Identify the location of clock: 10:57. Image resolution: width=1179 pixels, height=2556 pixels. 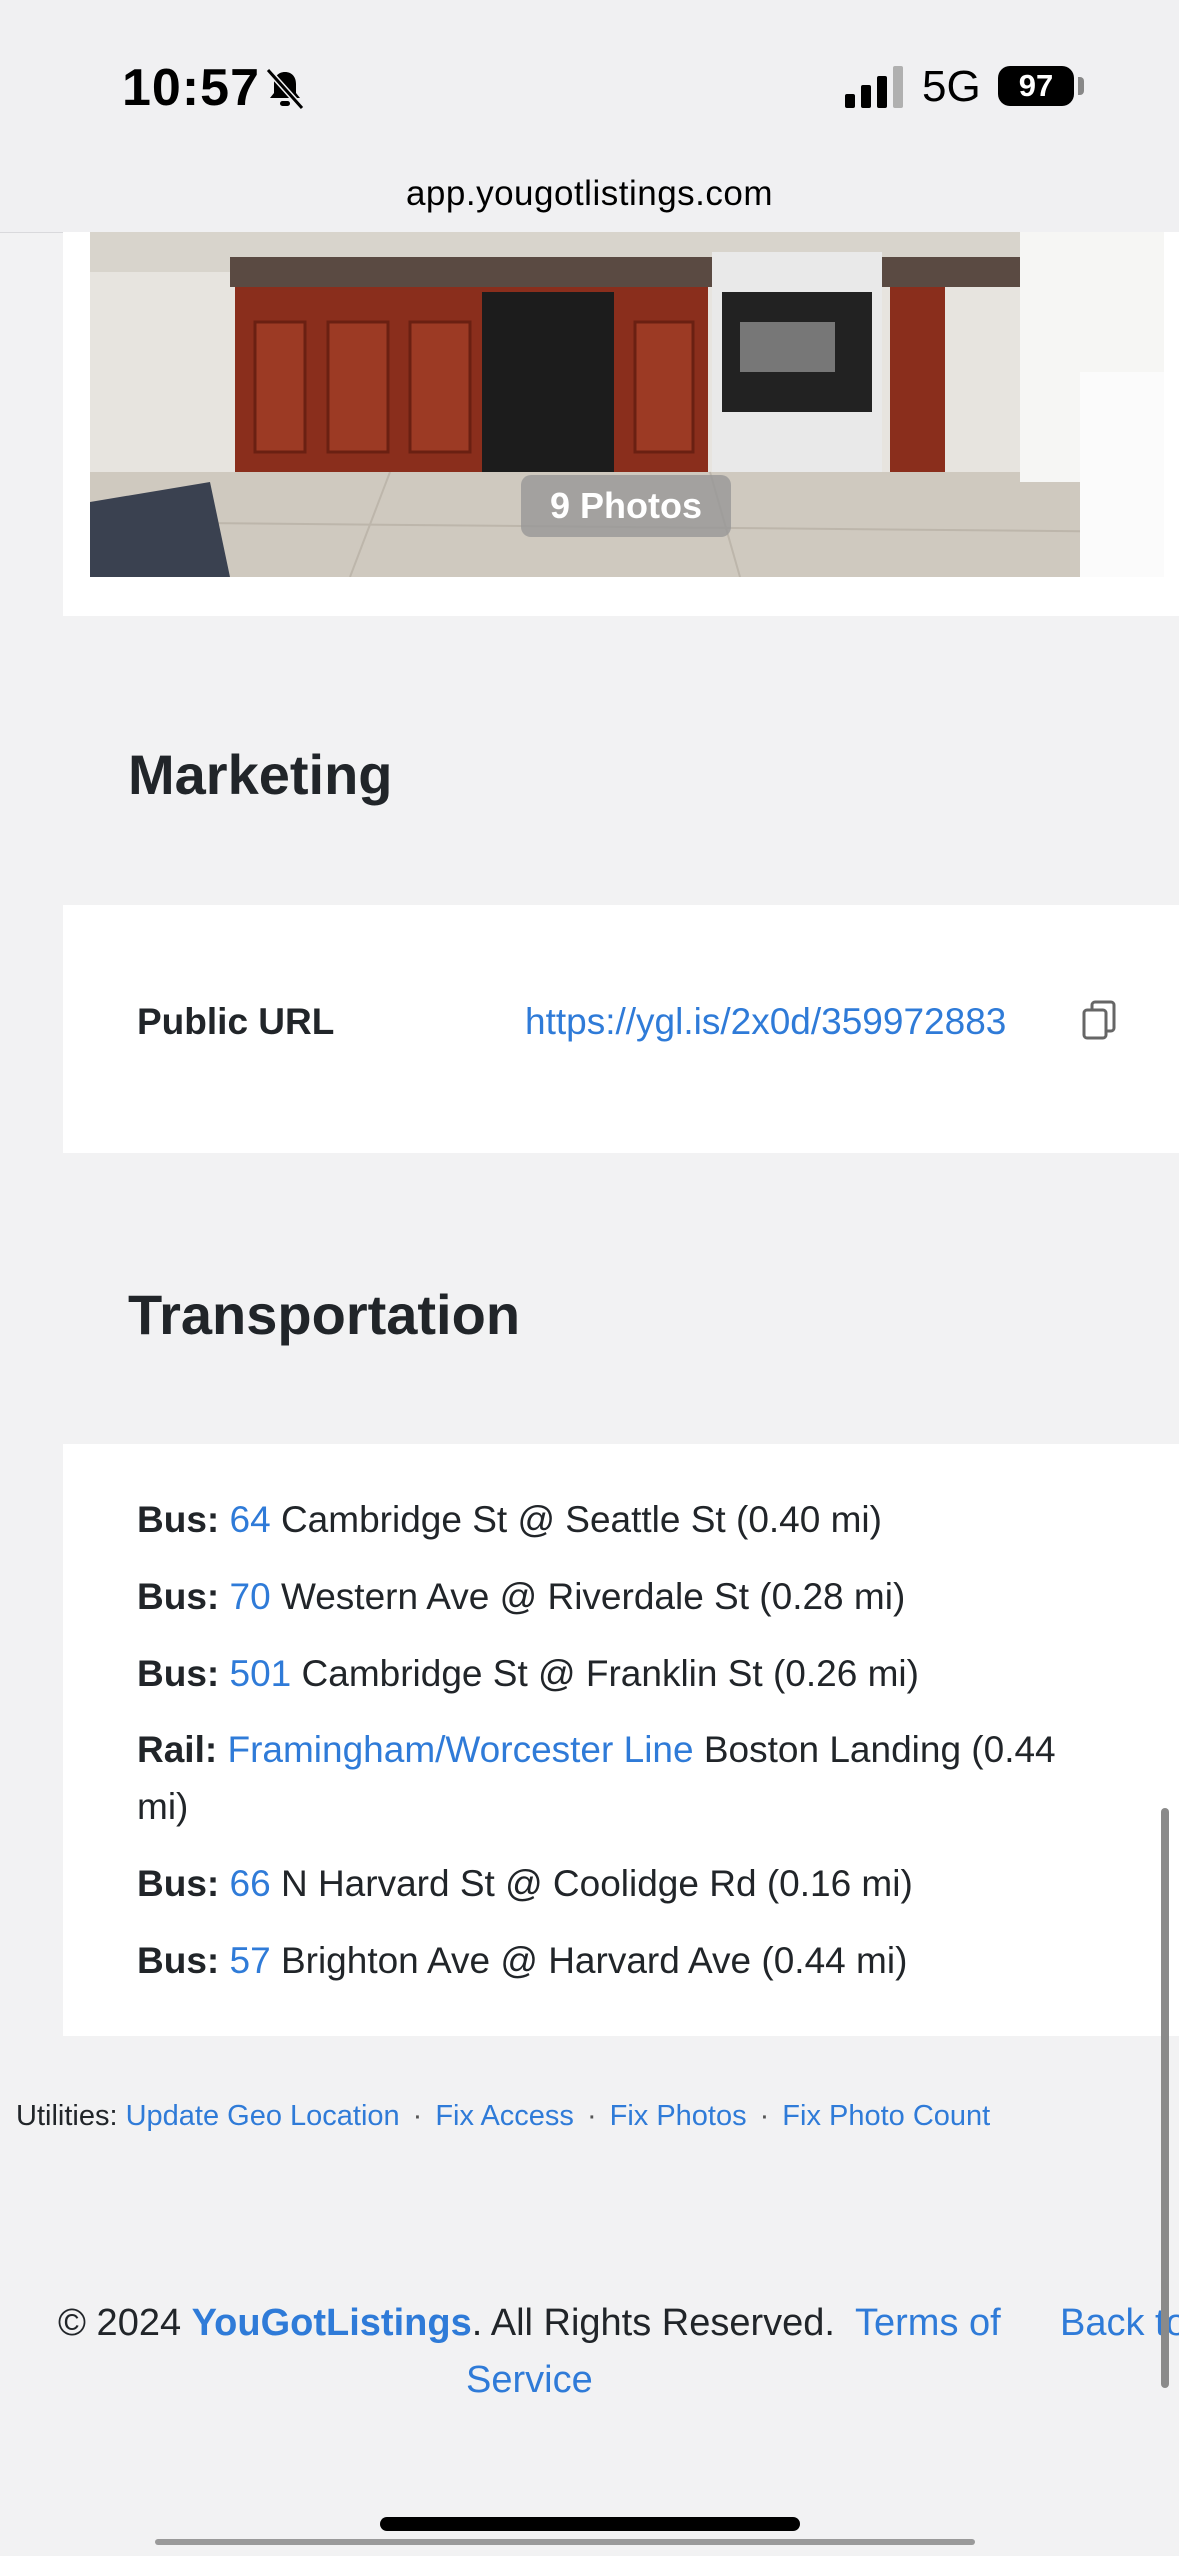
(191, 88).